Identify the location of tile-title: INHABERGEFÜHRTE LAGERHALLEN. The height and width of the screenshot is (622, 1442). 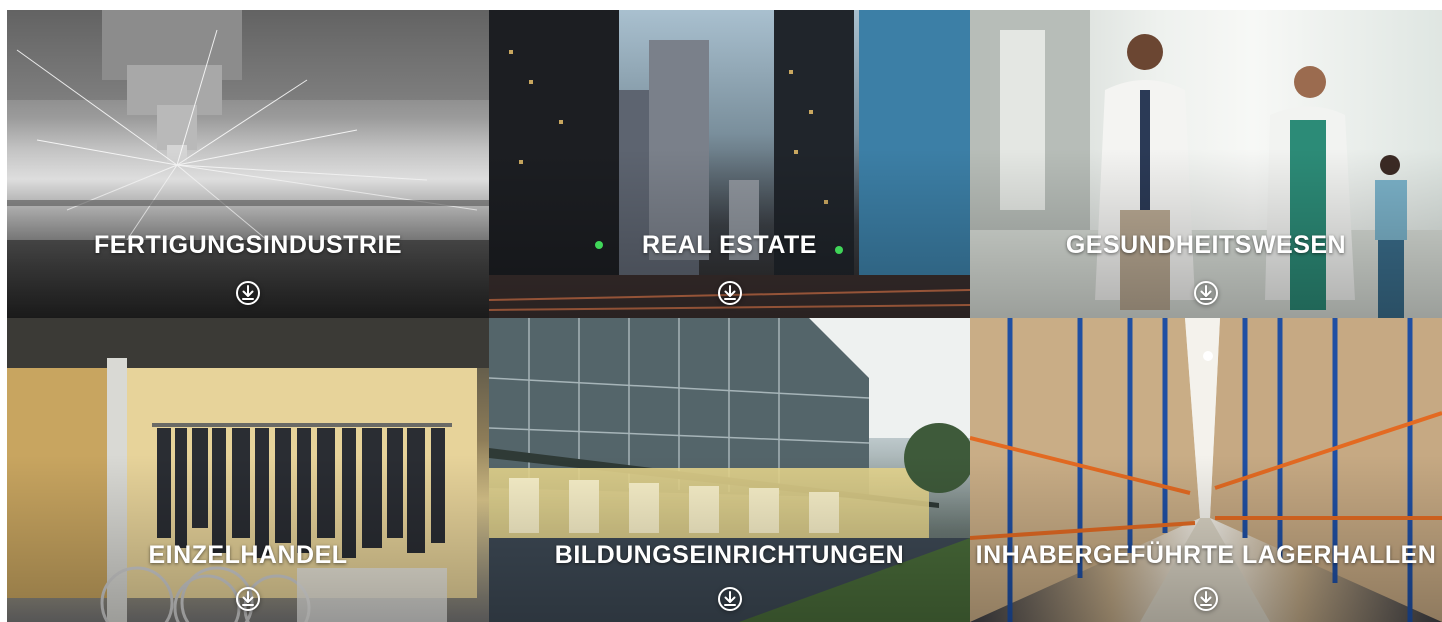
(1206, 555).